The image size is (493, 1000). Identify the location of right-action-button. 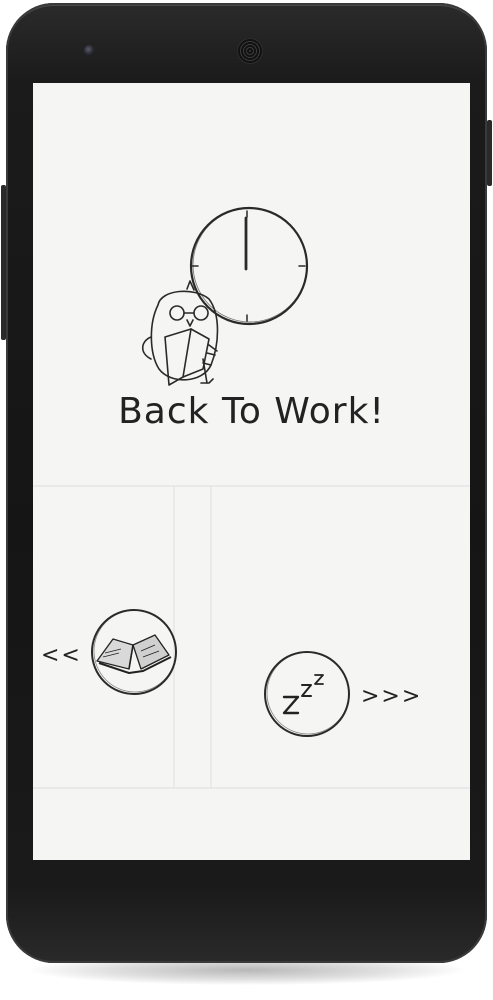
(307, 694).